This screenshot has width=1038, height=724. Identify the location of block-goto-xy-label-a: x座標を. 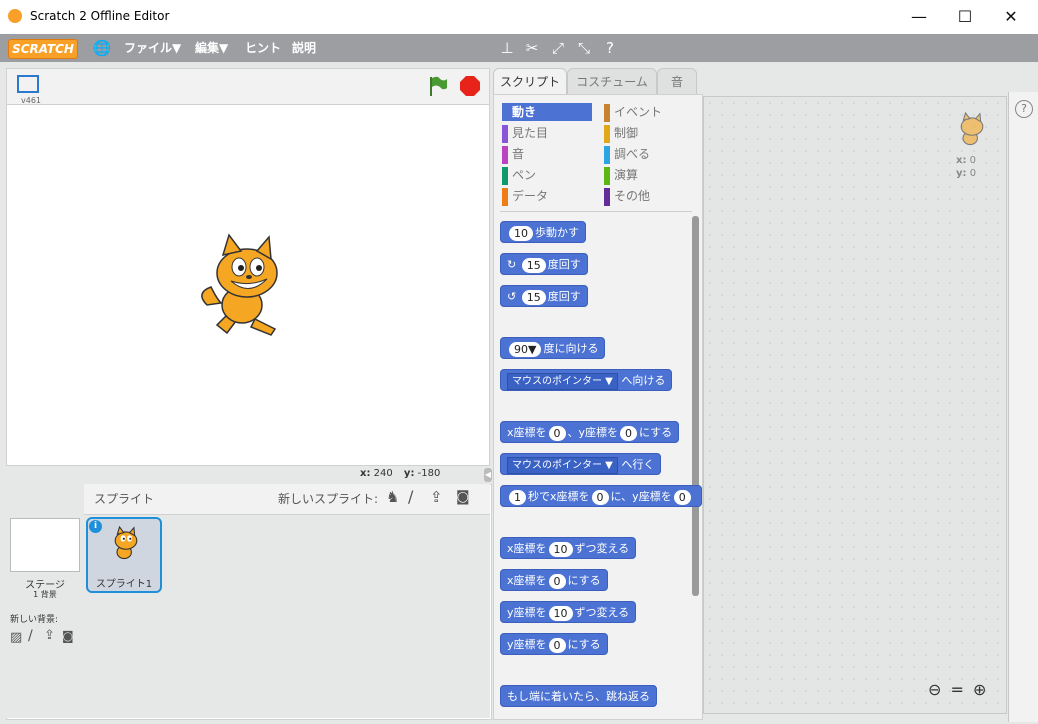
(527, 432).